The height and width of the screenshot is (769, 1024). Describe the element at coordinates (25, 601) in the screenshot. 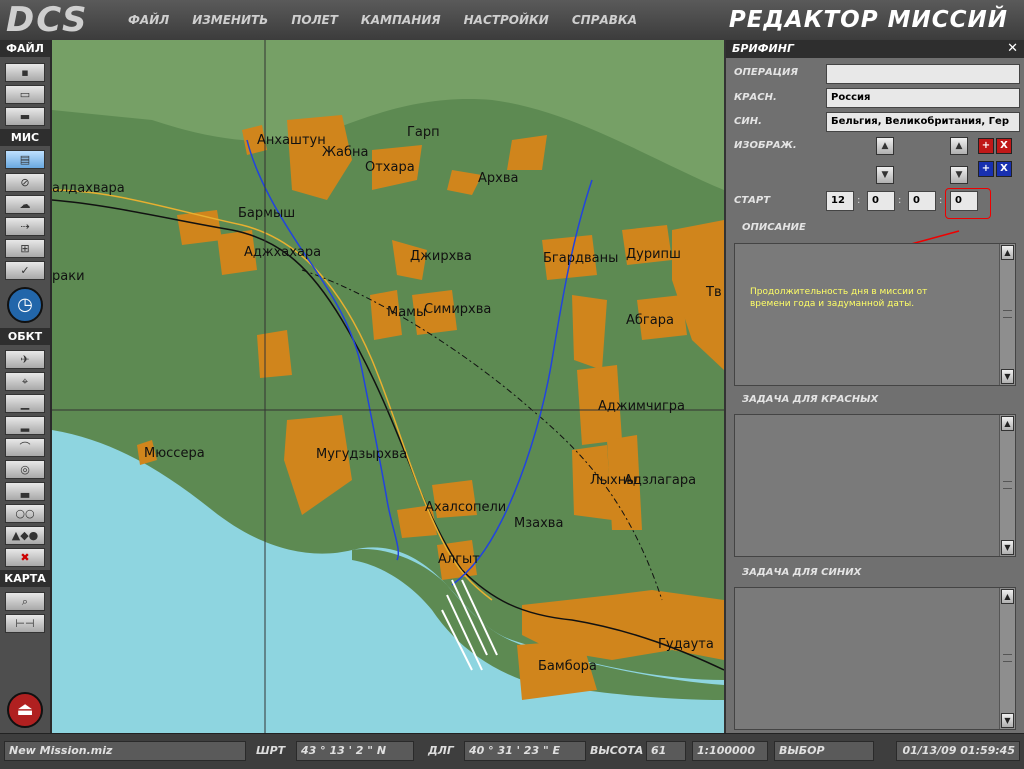

I see `zoom-icon: ⌕` at that location.